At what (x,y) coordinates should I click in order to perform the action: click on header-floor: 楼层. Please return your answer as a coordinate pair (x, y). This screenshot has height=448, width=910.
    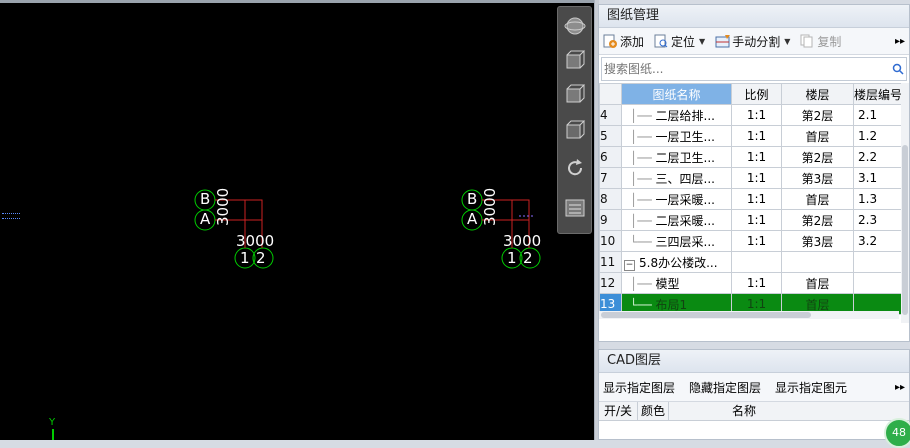
    Looking at the image, I should click on (817, 94).